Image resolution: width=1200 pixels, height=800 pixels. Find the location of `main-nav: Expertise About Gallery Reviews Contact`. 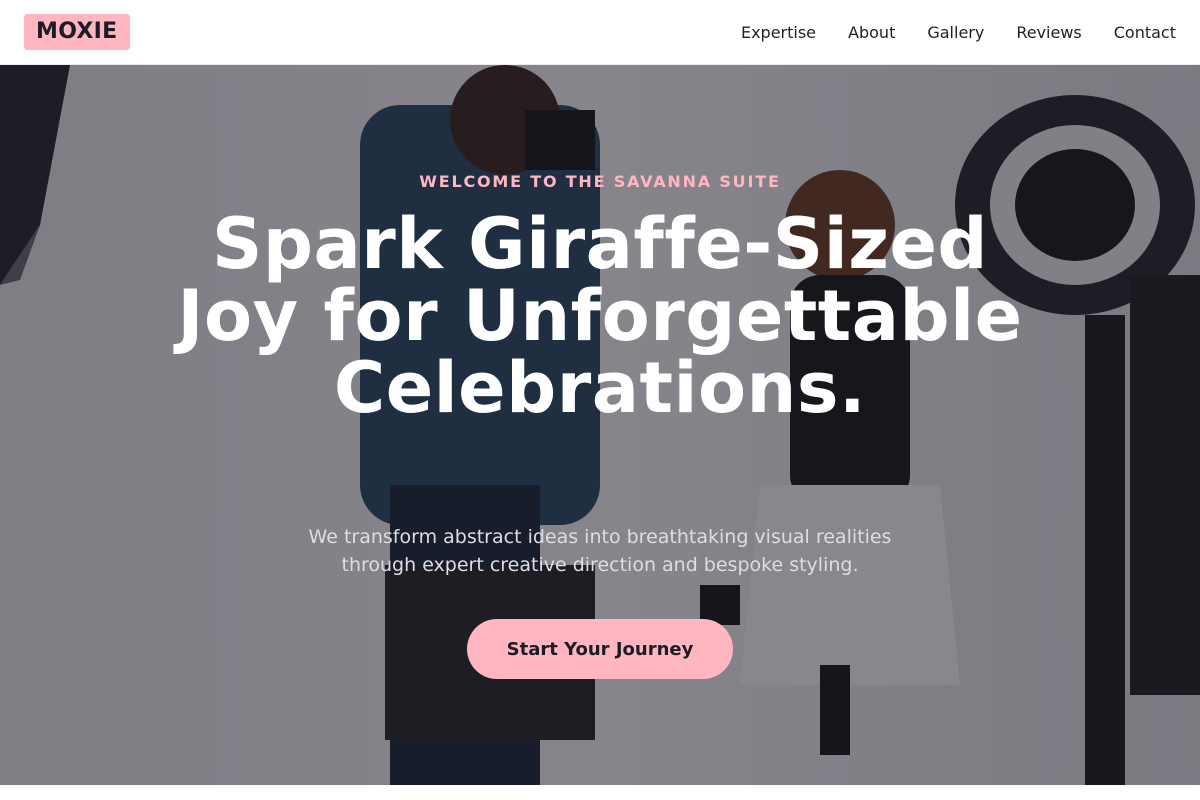

main-nav: Expertise About Gallery Reviews Contact is located at coordinates (942, 32).